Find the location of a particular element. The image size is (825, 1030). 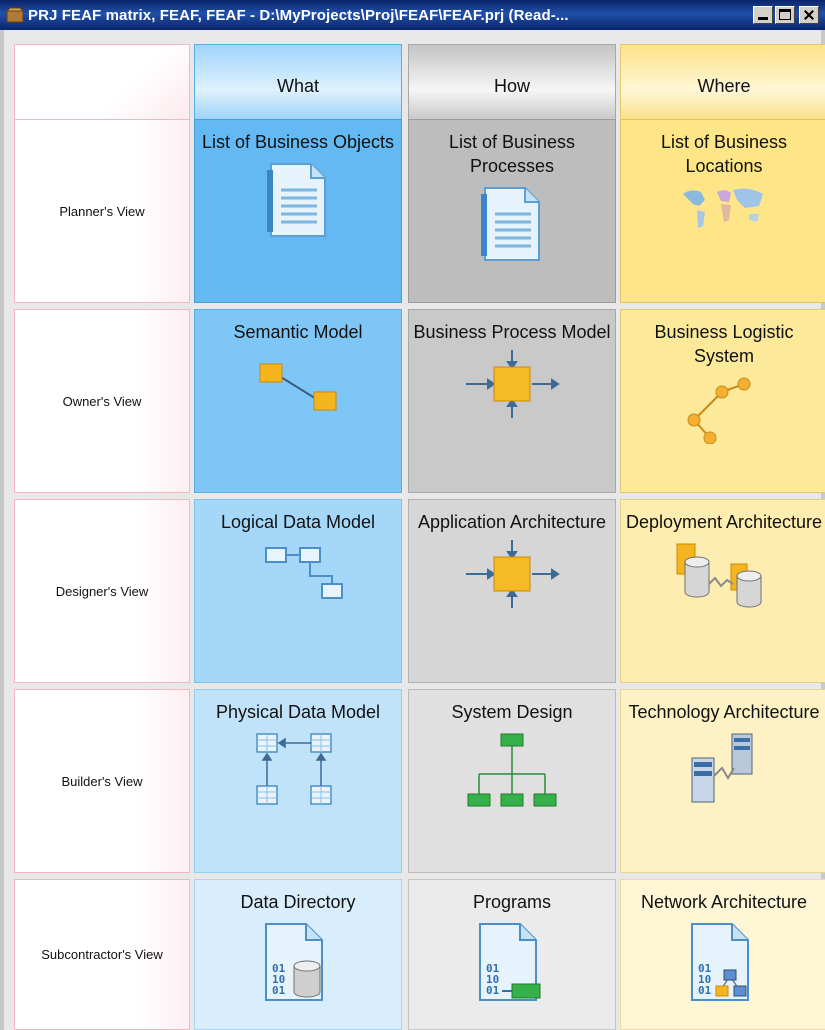

server-connection-icon is located at coordinates (722, 768).